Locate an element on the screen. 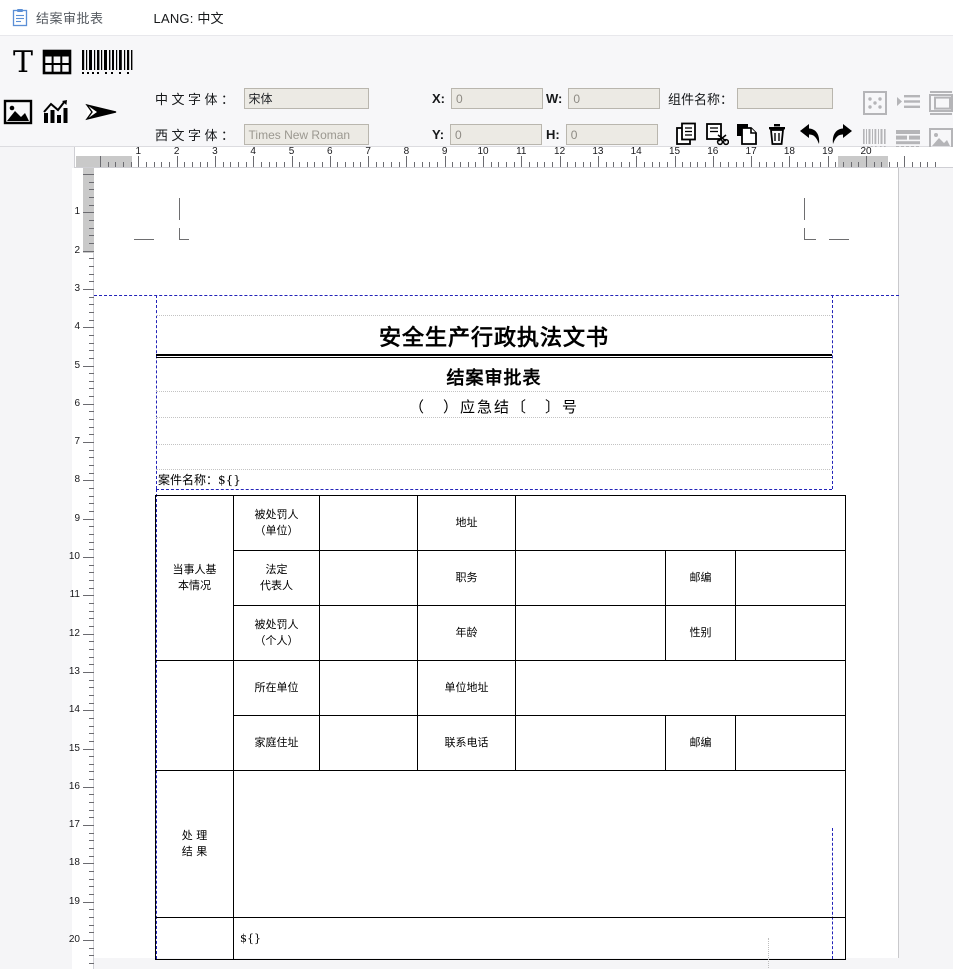 The width and height of the screenshot is (953, 969). value-gender is located at coordinates (790, 633).